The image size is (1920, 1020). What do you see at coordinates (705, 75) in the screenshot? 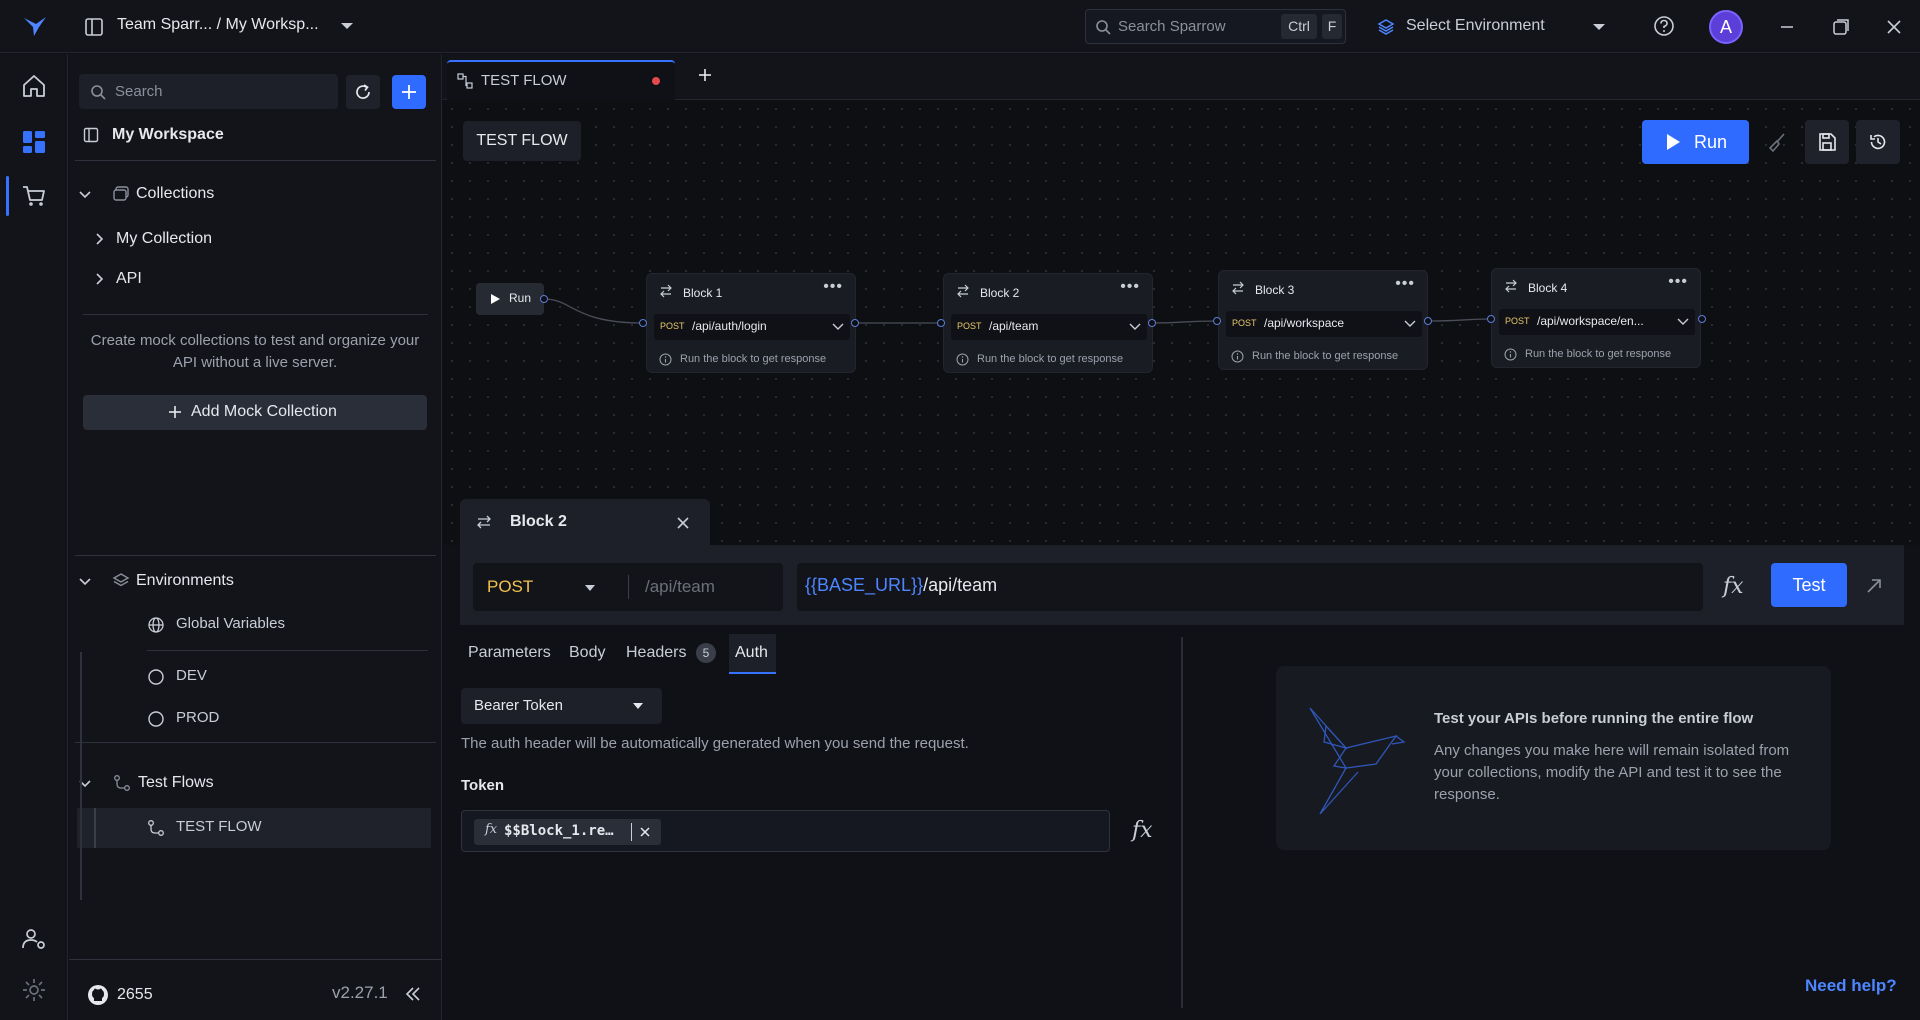
I see `new-tab-plus-icon` at bounding box center [705, 75].